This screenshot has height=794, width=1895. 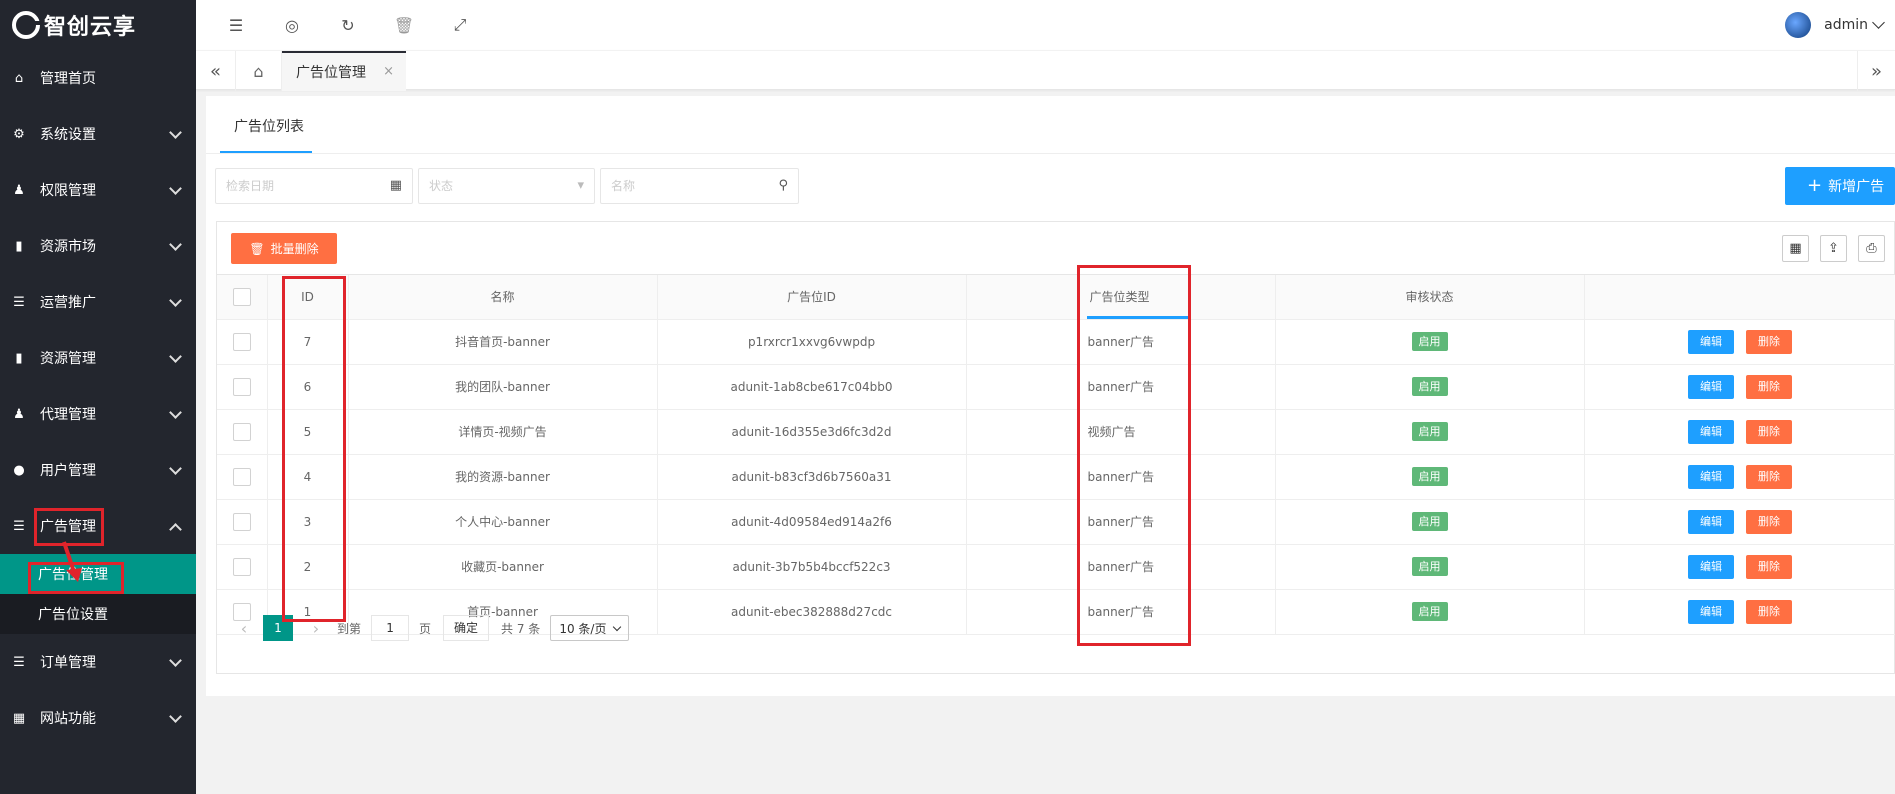 What do you see at coordinates (348, 25) in the screenshot?
I see `refresh-icon: ↻` at bounding box center [348, 25].